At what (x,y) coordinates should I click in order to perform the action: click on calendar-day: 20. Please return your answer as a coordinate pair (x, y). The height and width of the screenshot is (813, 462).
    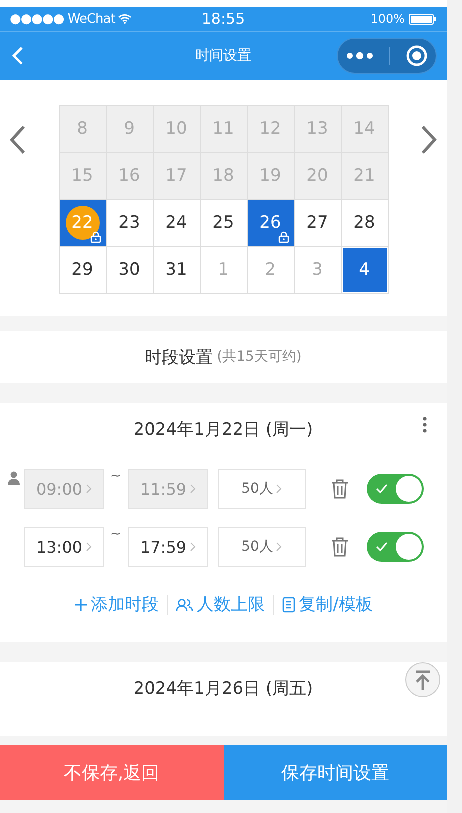
    Looking at the image, I should click on (318, 176).